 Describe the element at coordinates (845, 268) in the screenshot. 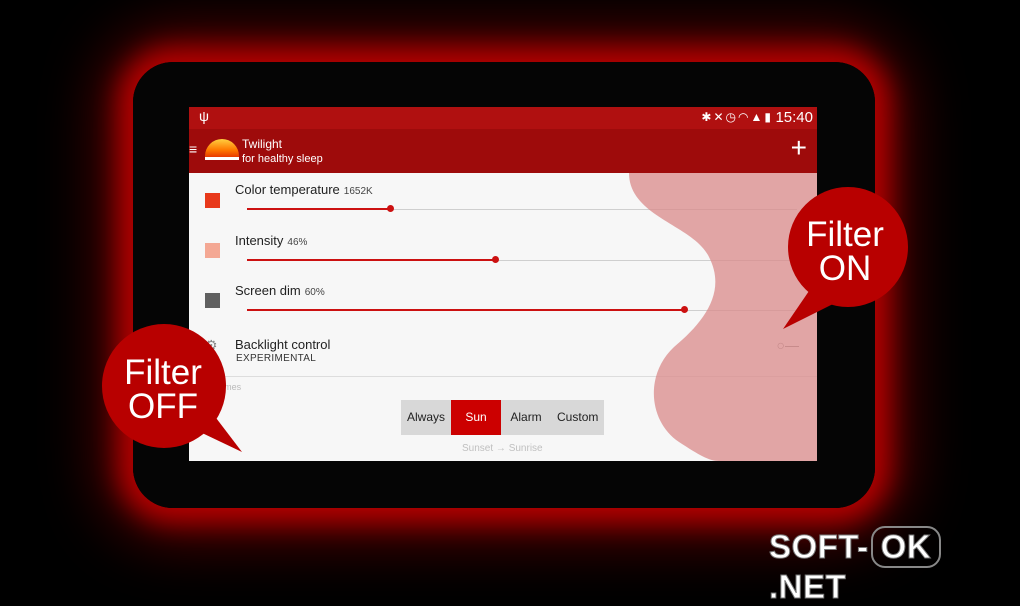

I see `filter-on-line2: ON` at that location.